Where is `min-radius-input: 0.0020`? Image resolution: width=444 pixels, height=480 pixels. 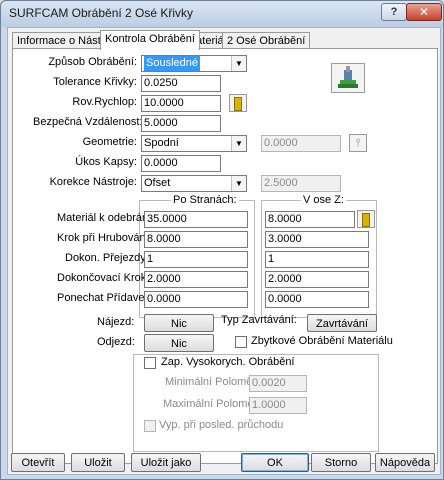
min-radius-input: 0.0020 is located at coordinates (278, 383).